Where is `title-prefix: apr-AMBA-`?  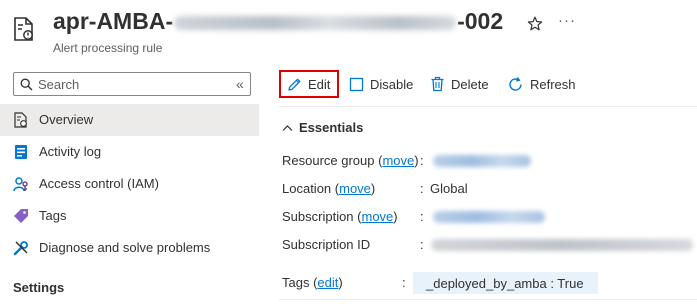 title-prefix: apr-AMBA- is located at coordinates (113, 21).